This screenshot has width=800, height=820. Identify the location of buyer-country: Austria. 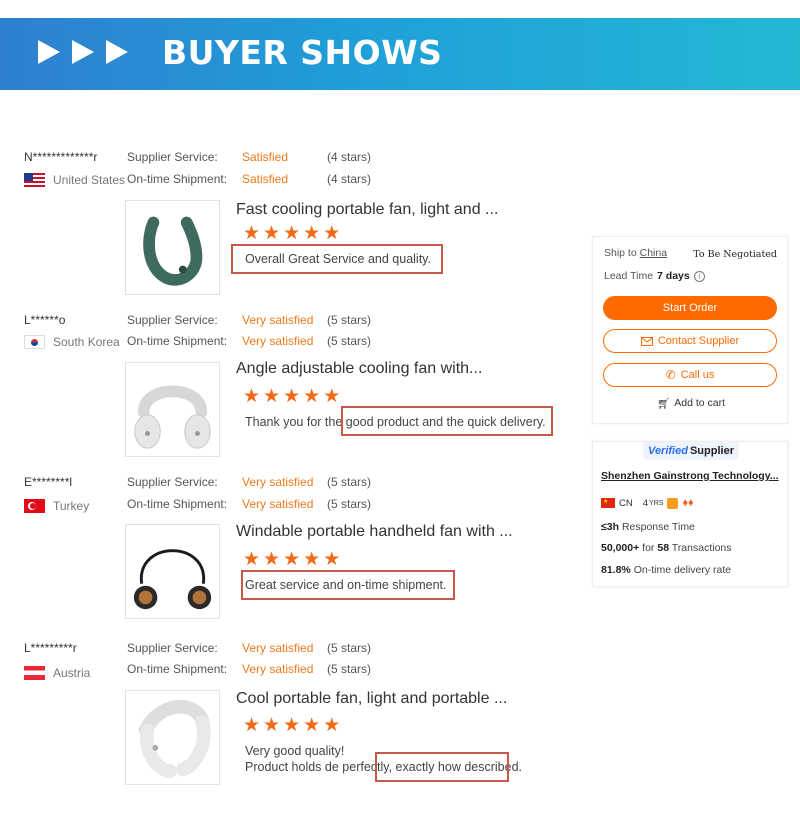
(57, 673).